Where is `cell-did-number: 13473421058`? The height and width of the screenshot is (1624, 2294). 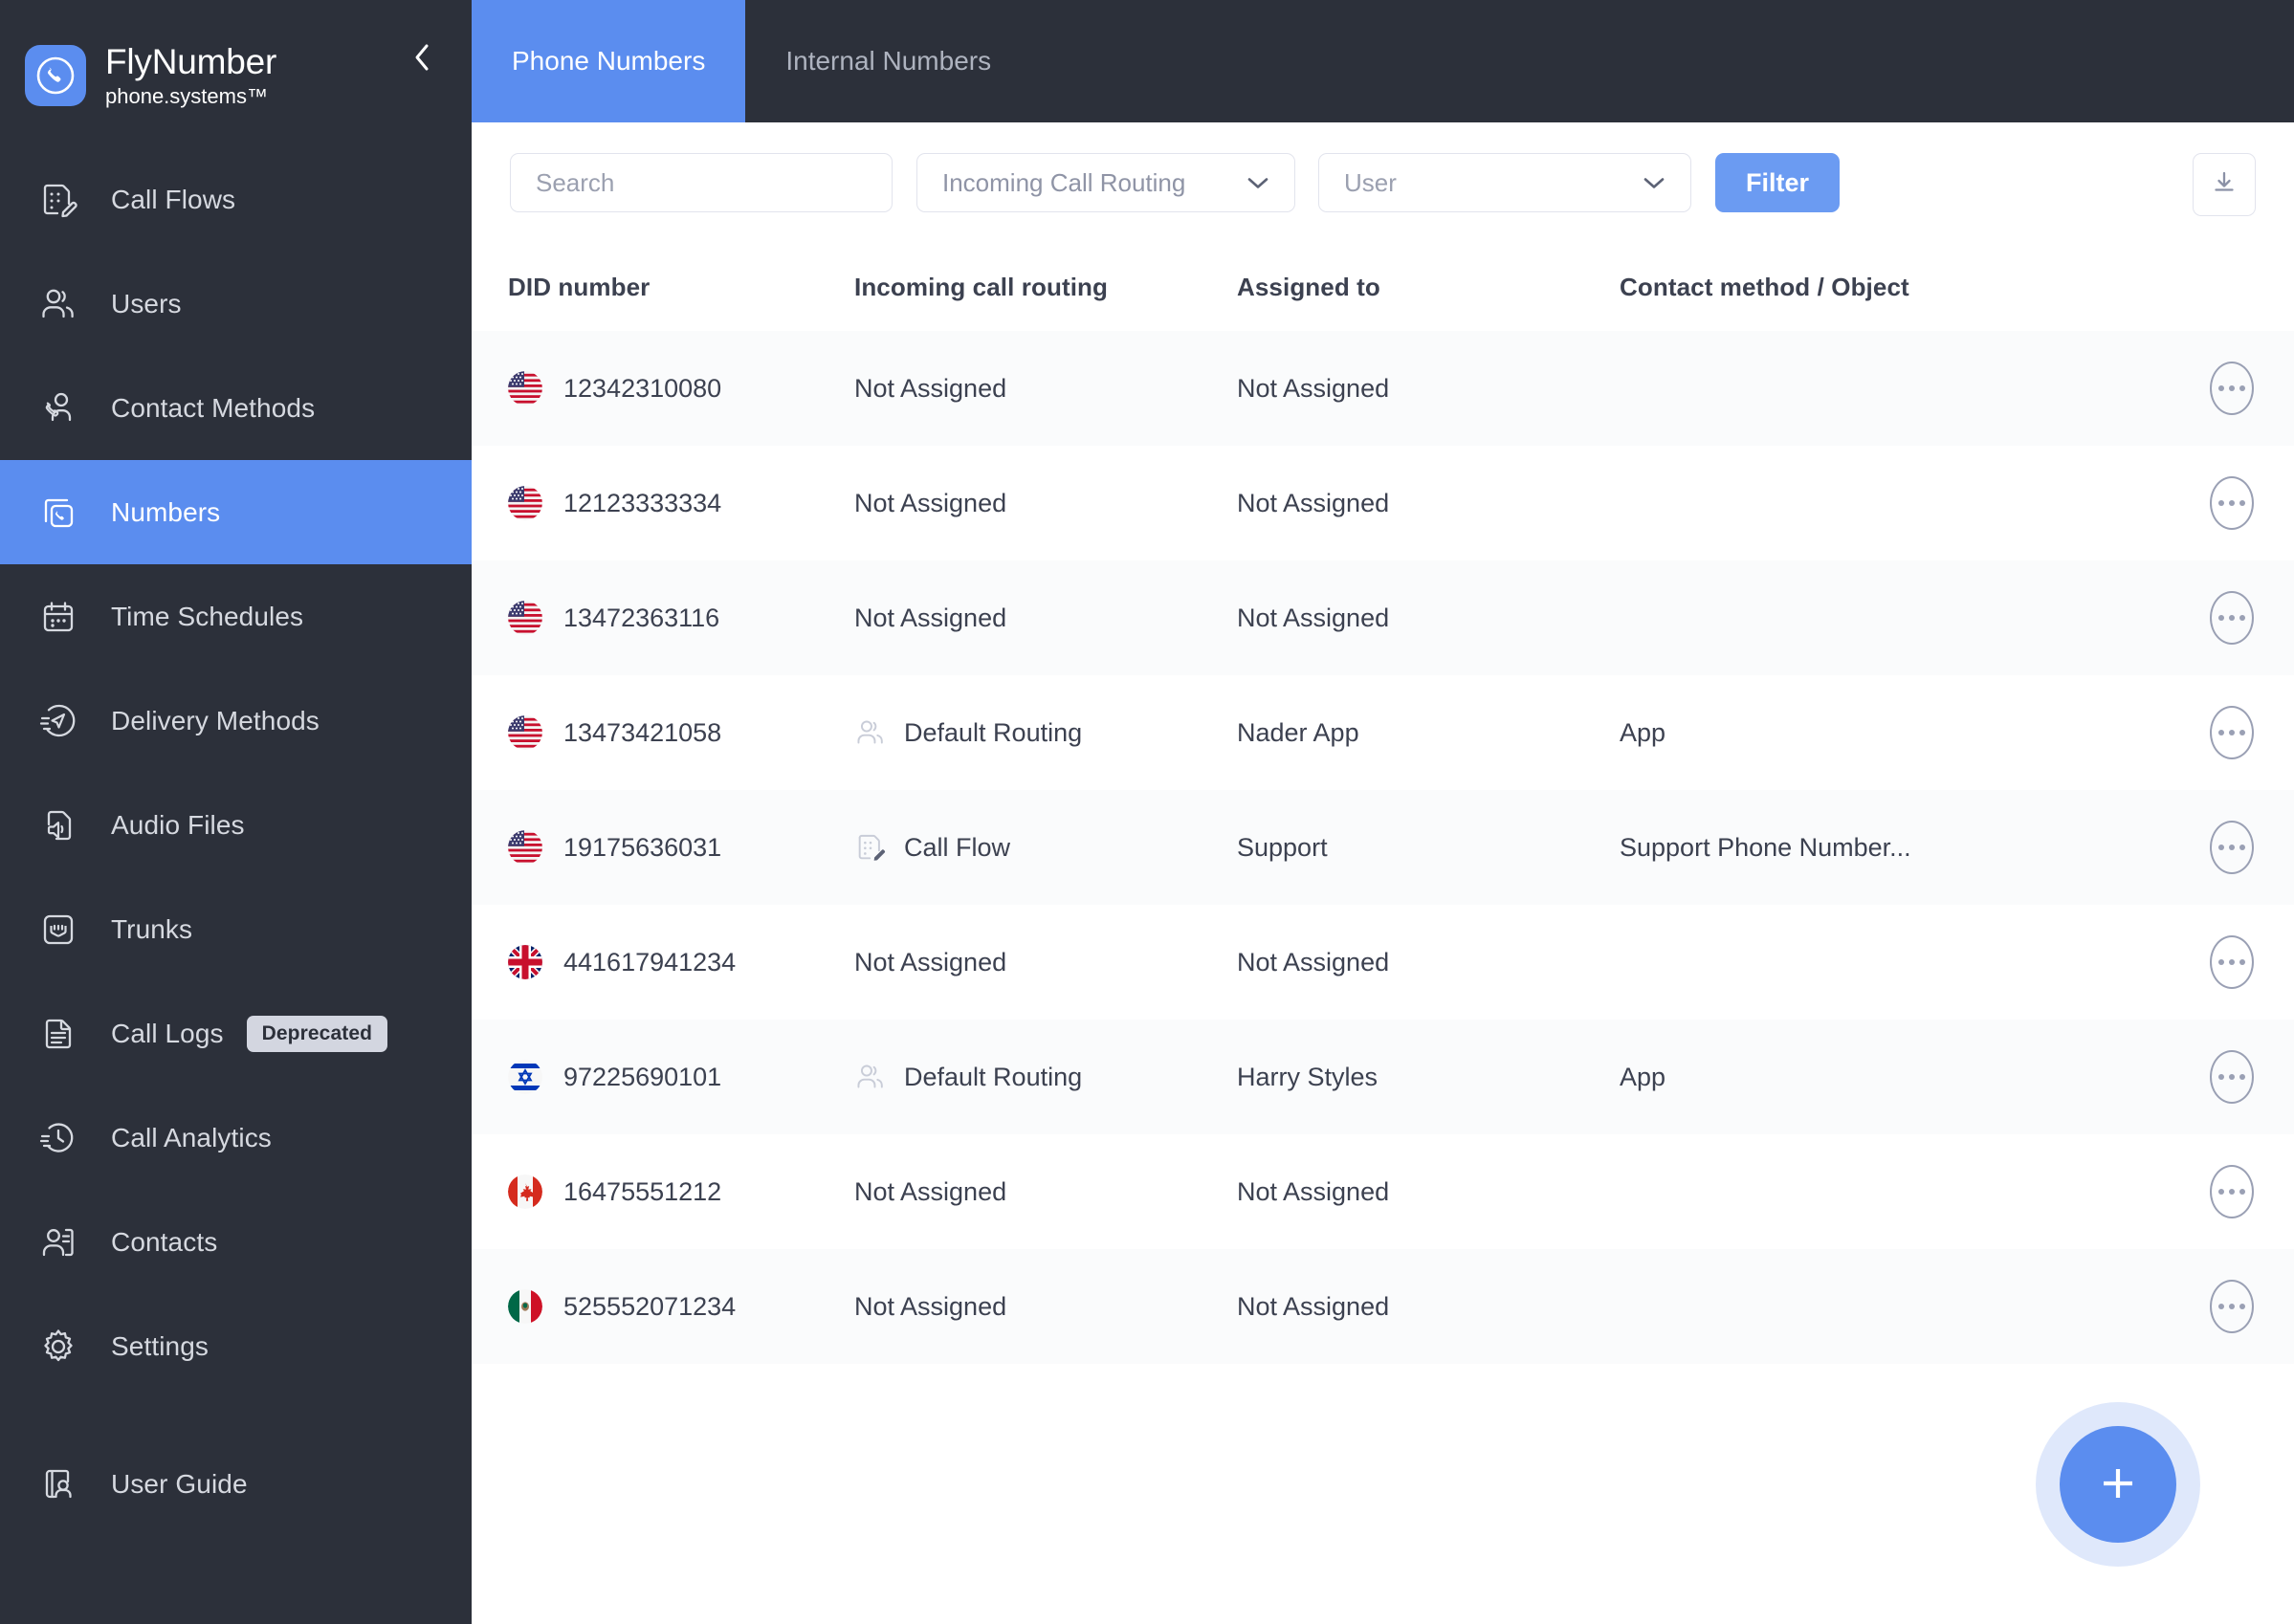
cell-did-number: 13473421058 is located at coordinates (663, 733).